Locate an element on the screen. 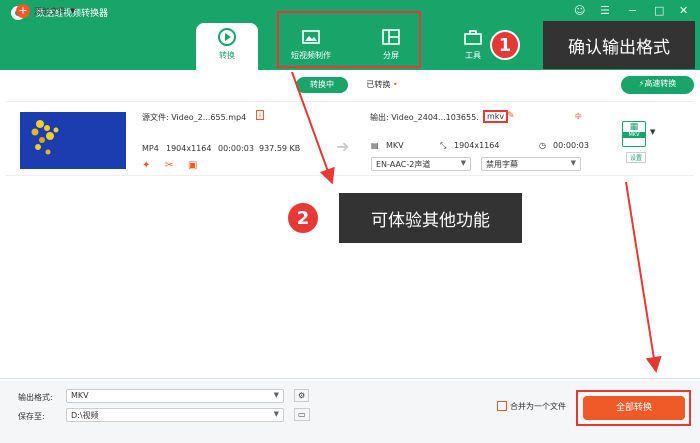 This screenshot has height=443, width=700. output-format-select: MKV ▼ is located at coordinates (175, 396).